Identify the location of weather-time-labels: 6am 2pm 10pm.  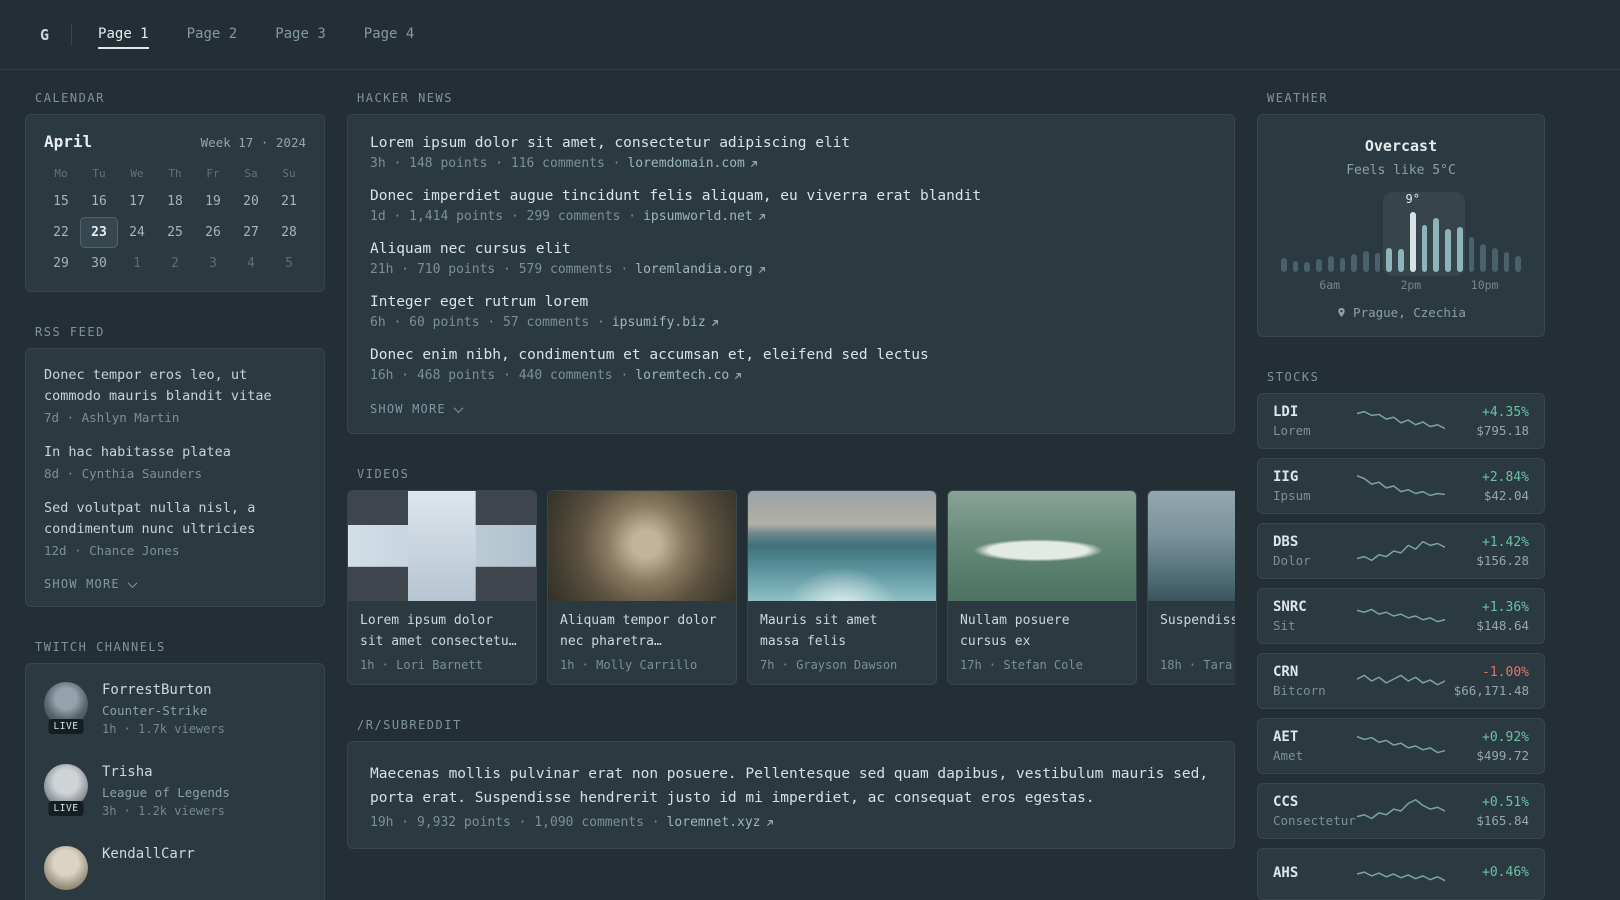
(1401, 285).